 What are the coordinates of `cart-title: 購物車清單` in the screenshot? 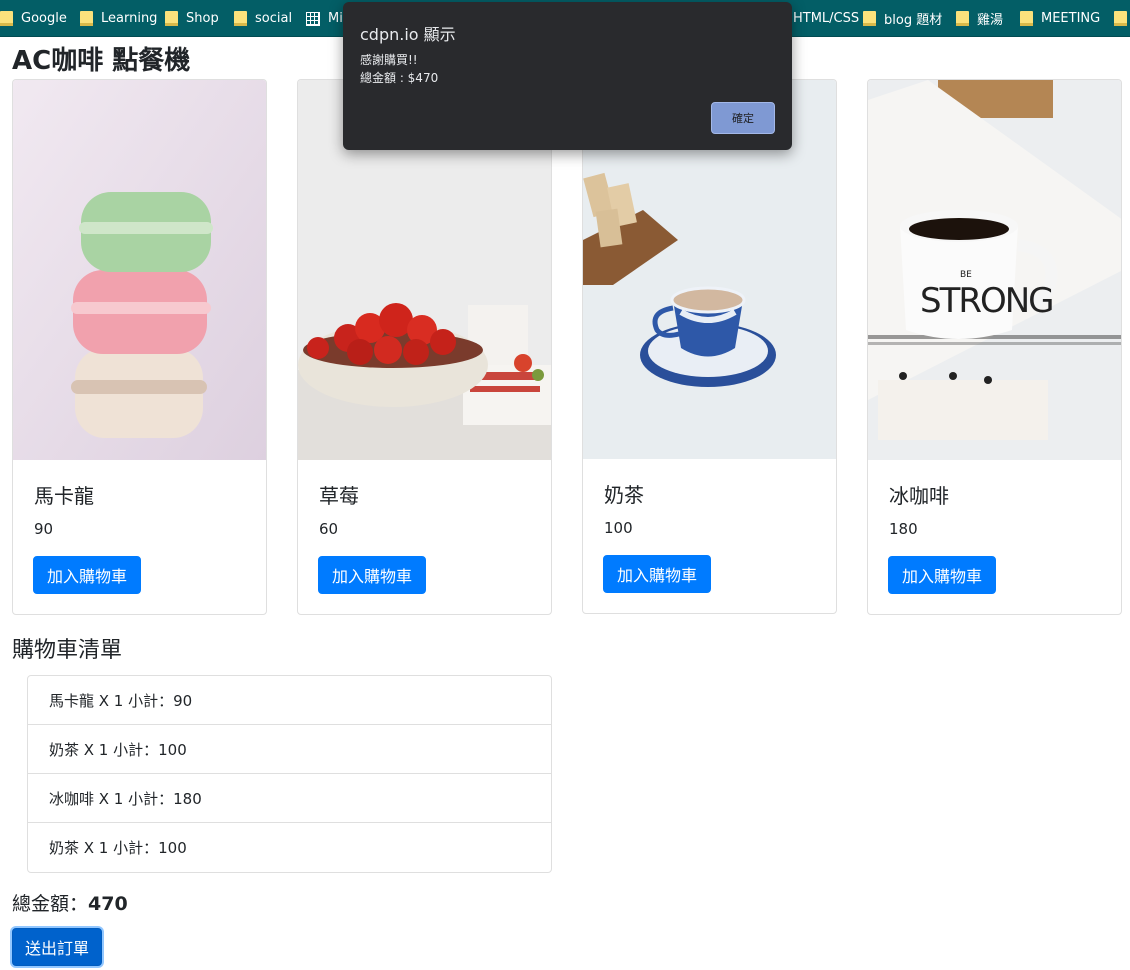 It's located at (67, 650).